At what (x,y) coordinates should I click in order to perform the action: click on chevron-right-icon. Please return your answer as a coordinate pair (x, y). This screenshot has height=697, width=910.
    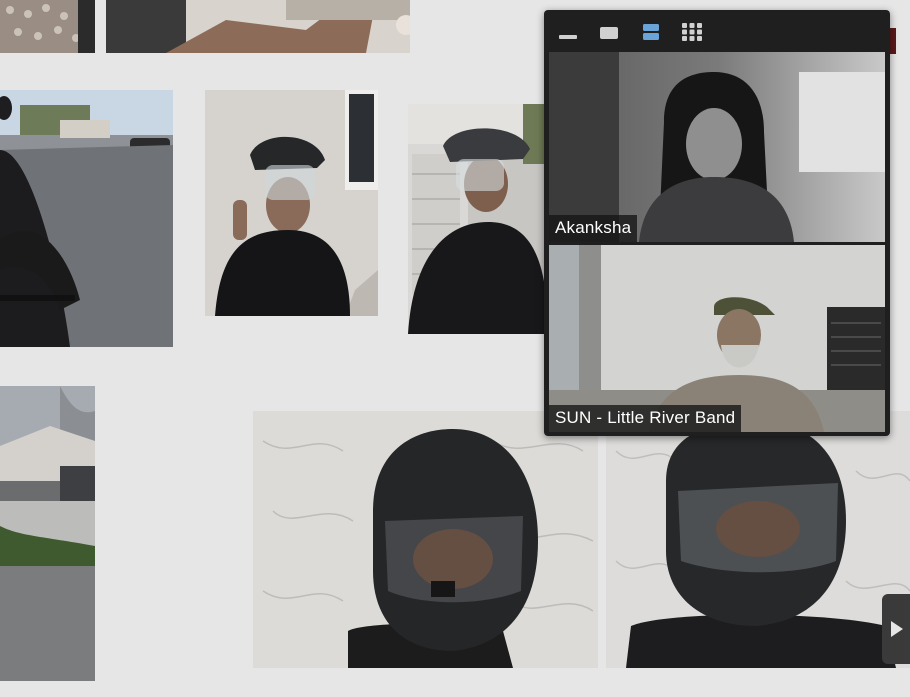
    Looking at the image, I should click on (897, 629).